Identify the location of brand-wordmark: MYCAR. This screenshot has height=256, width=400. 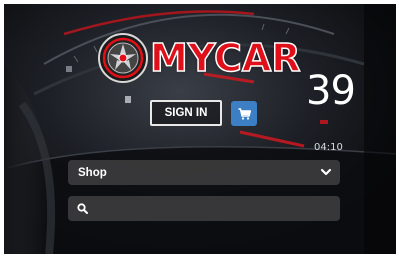
(225, 58).